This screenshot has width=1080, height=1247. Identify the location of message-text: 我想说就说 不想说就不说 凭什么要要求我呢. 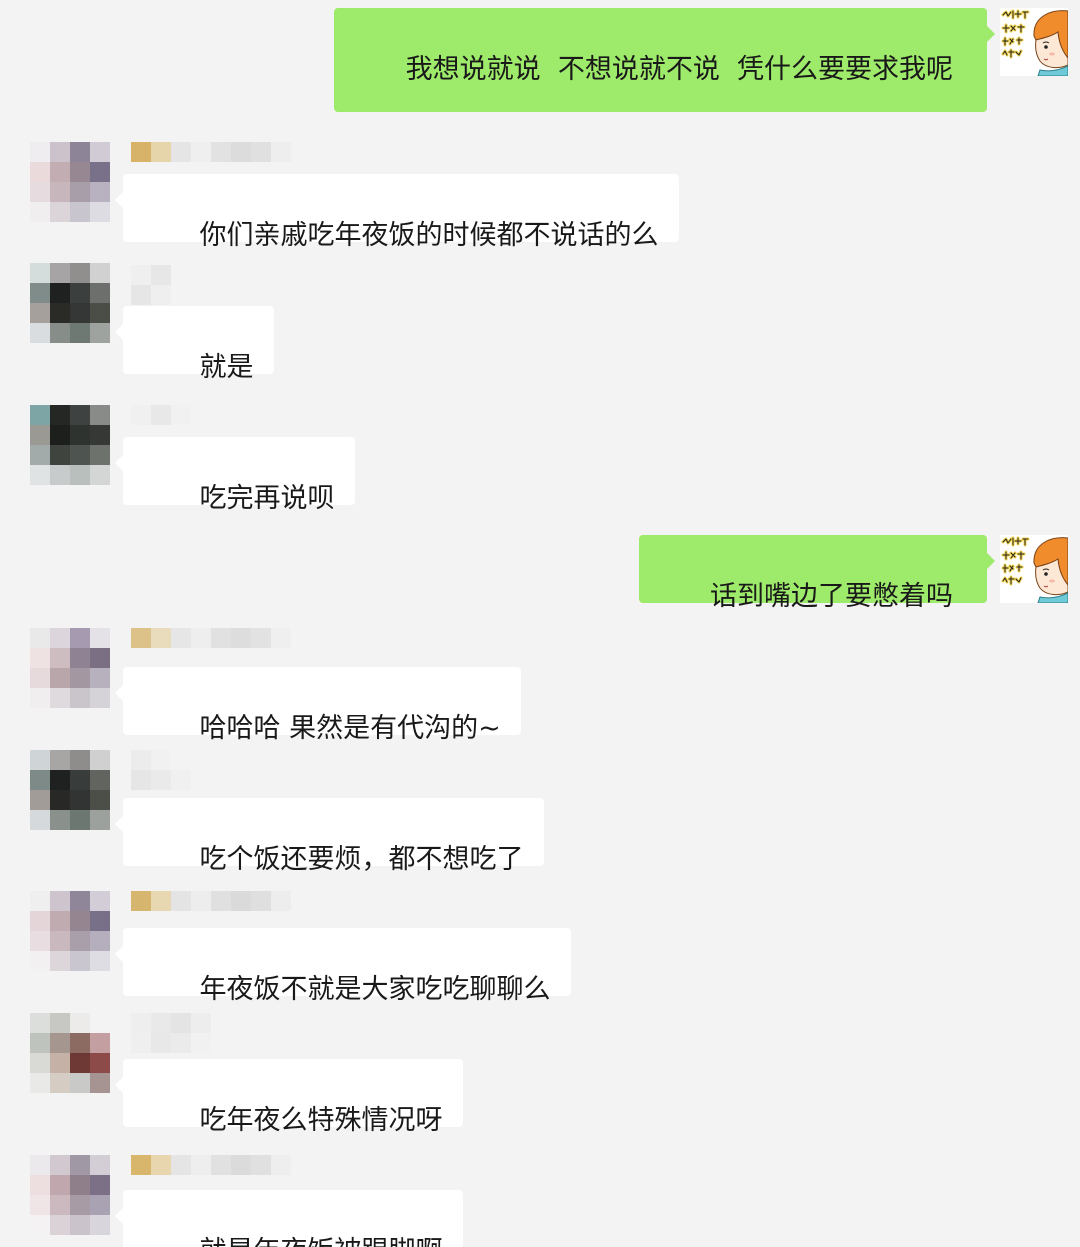
(679, 69).